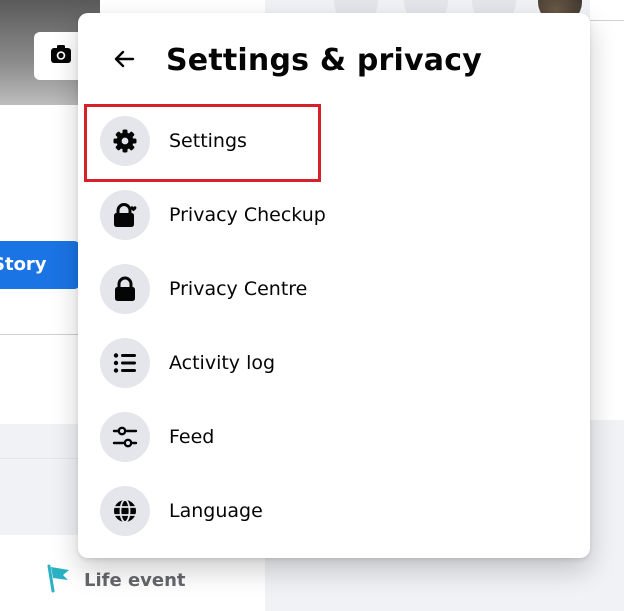  What do you see at coordinates (208, 141) in the screenshot?
I see `menu-item-label: Settings` at bounding box center [208, 141].